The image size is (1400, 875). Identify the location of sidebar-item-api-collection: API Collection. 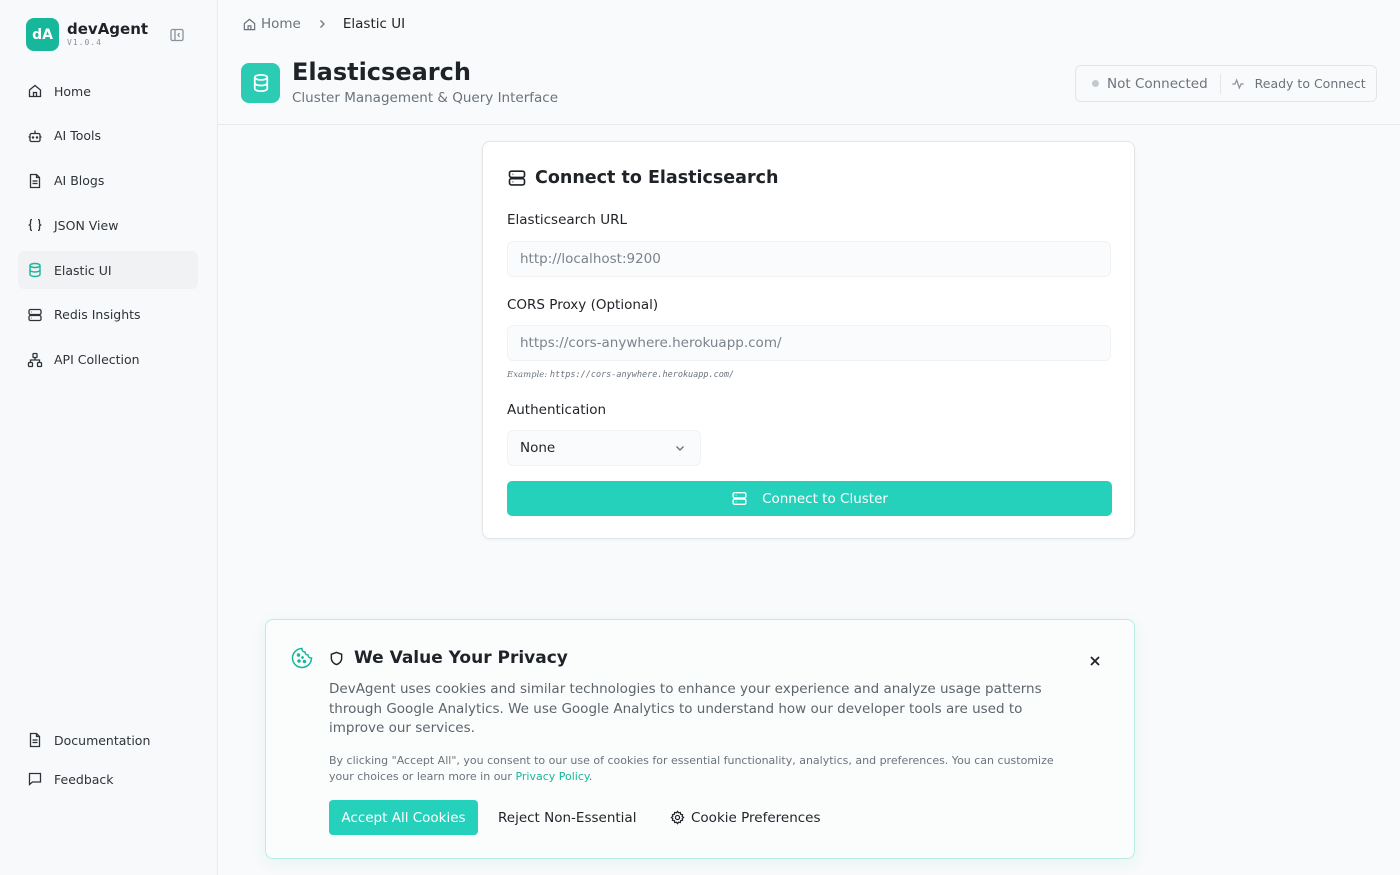
(108, 360).